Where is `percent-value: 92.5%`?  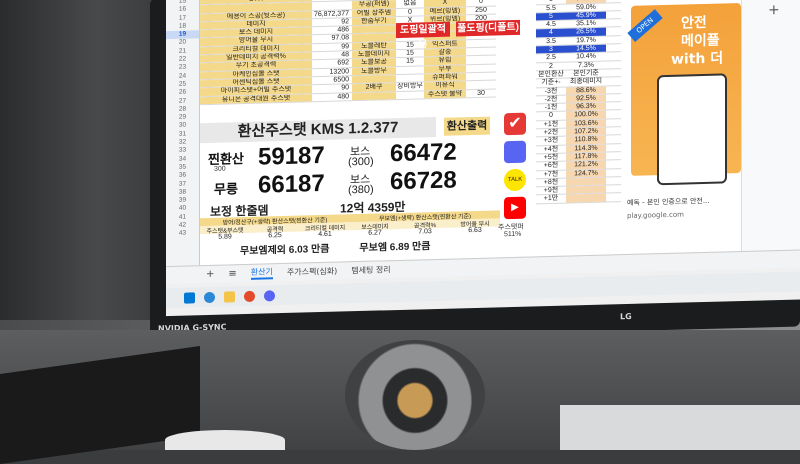
percent-value: 92.5% is located at coordinates (586, 98).